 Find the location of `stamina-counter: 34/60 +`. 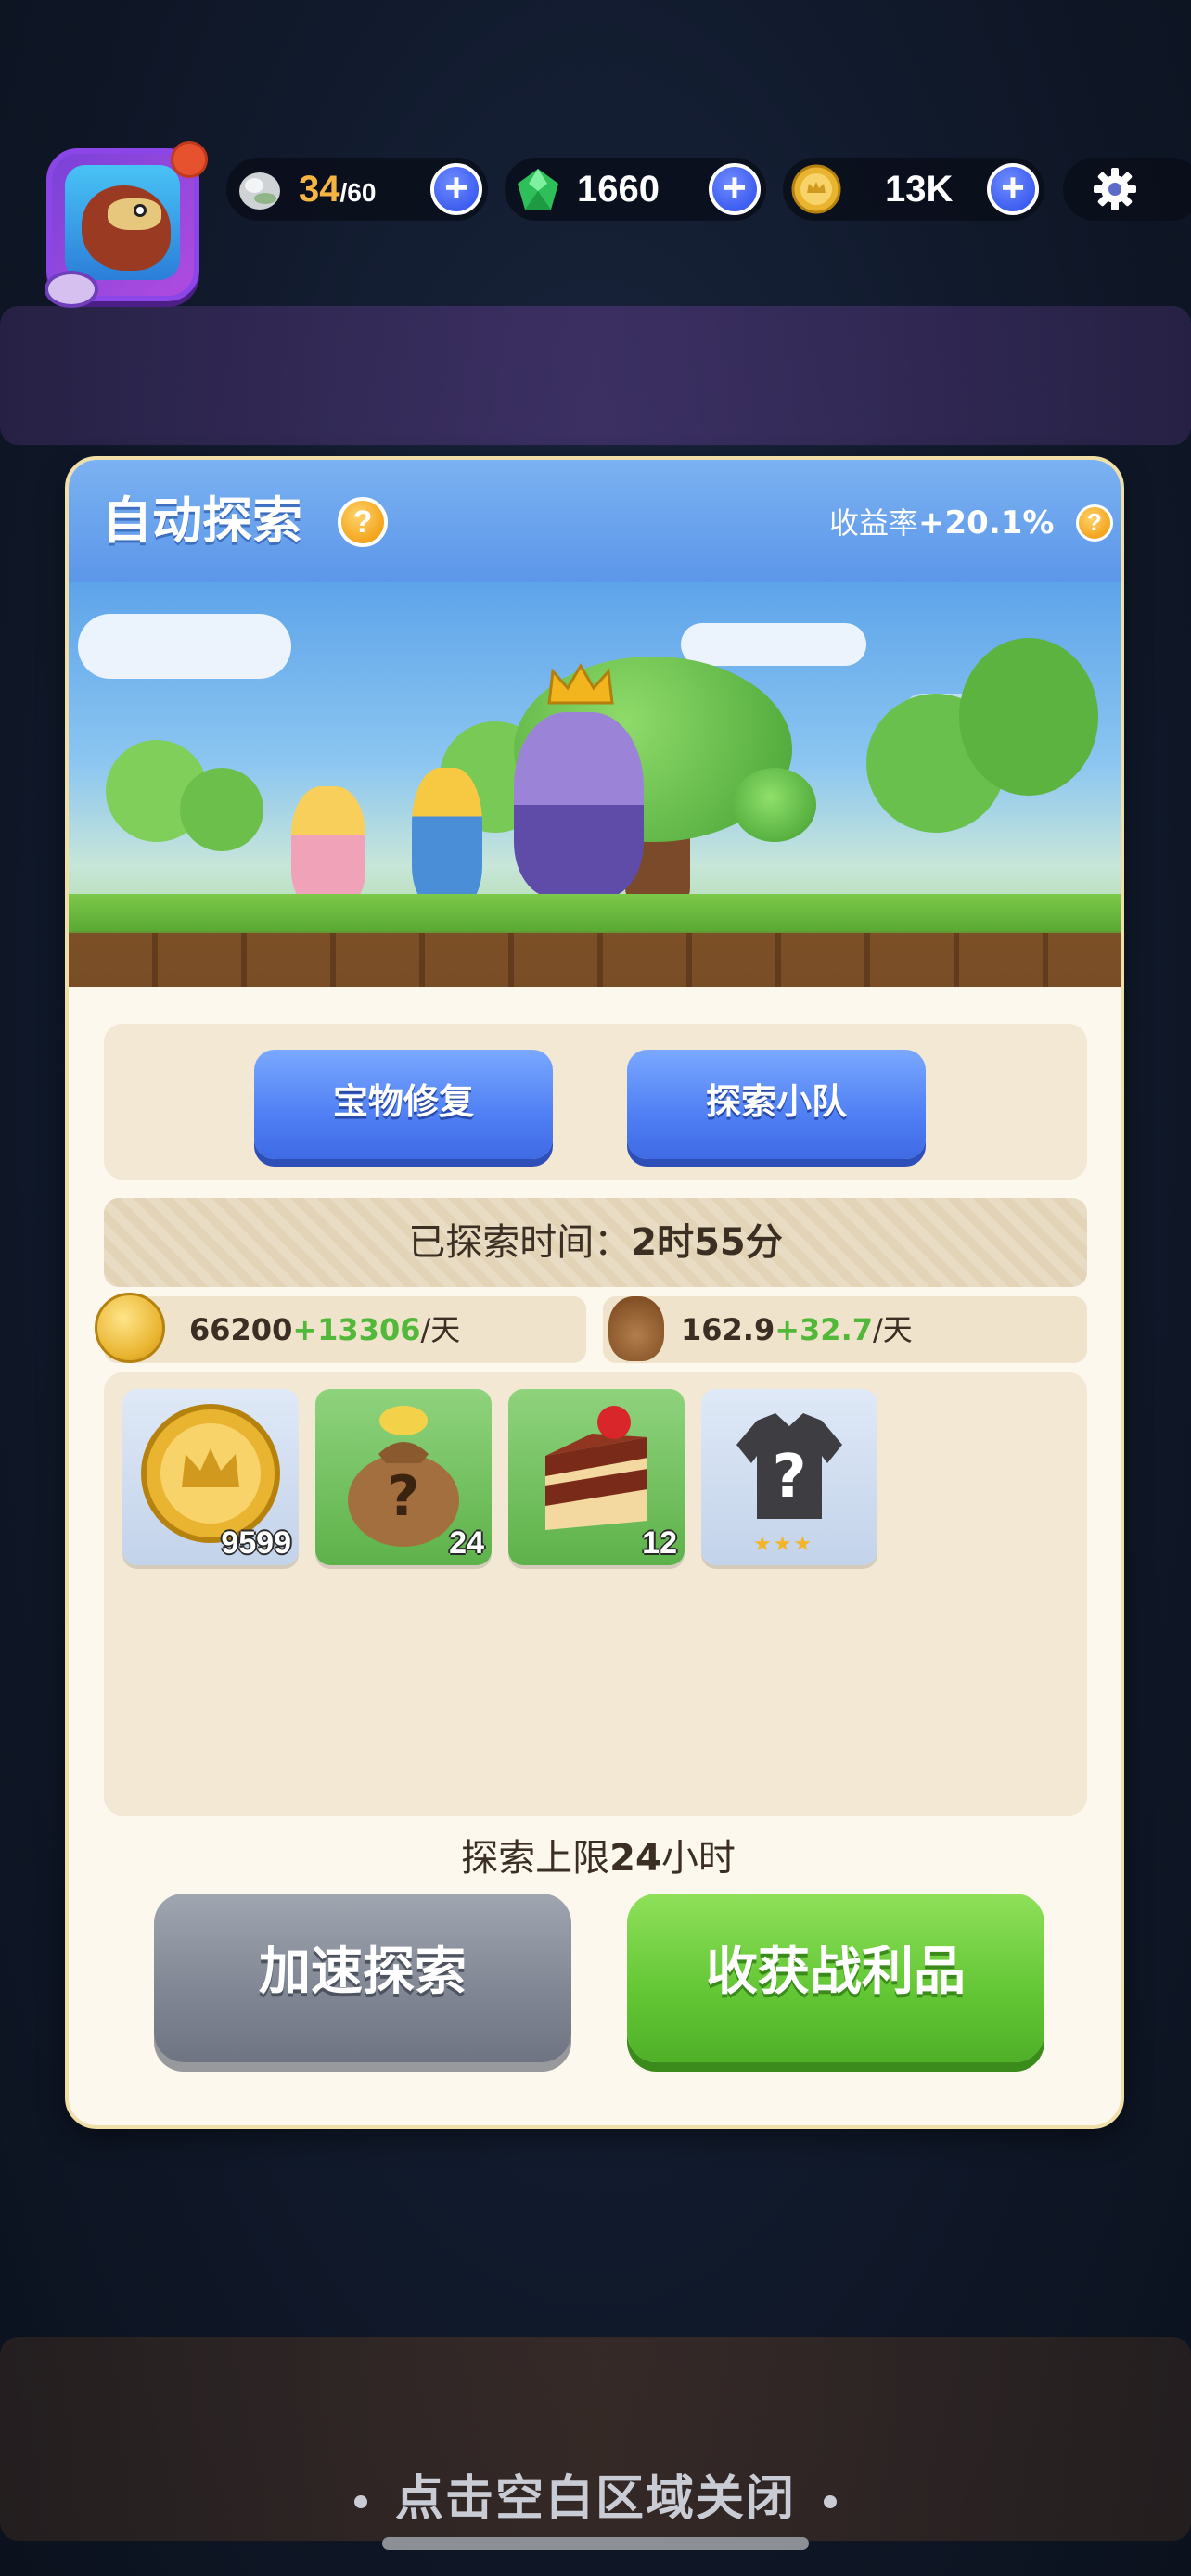

stamina-counter: 34/60 + is located at coordinates (357, 190).